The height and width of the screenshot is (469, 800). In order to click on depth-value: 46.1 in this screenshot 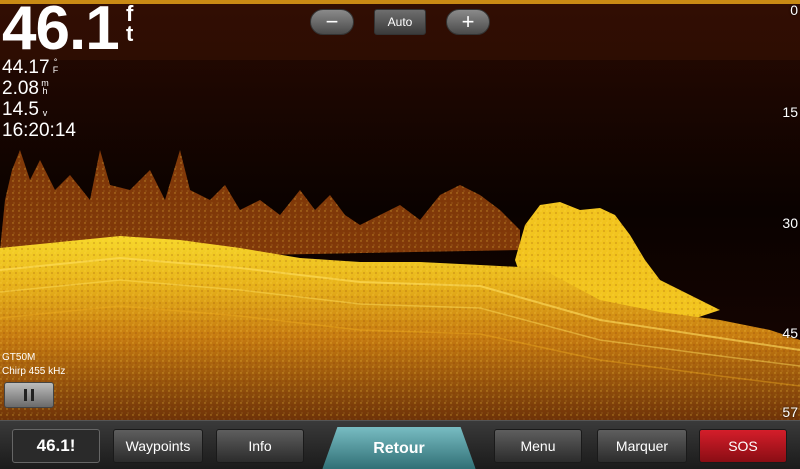, I will do `click(61, 31)`.